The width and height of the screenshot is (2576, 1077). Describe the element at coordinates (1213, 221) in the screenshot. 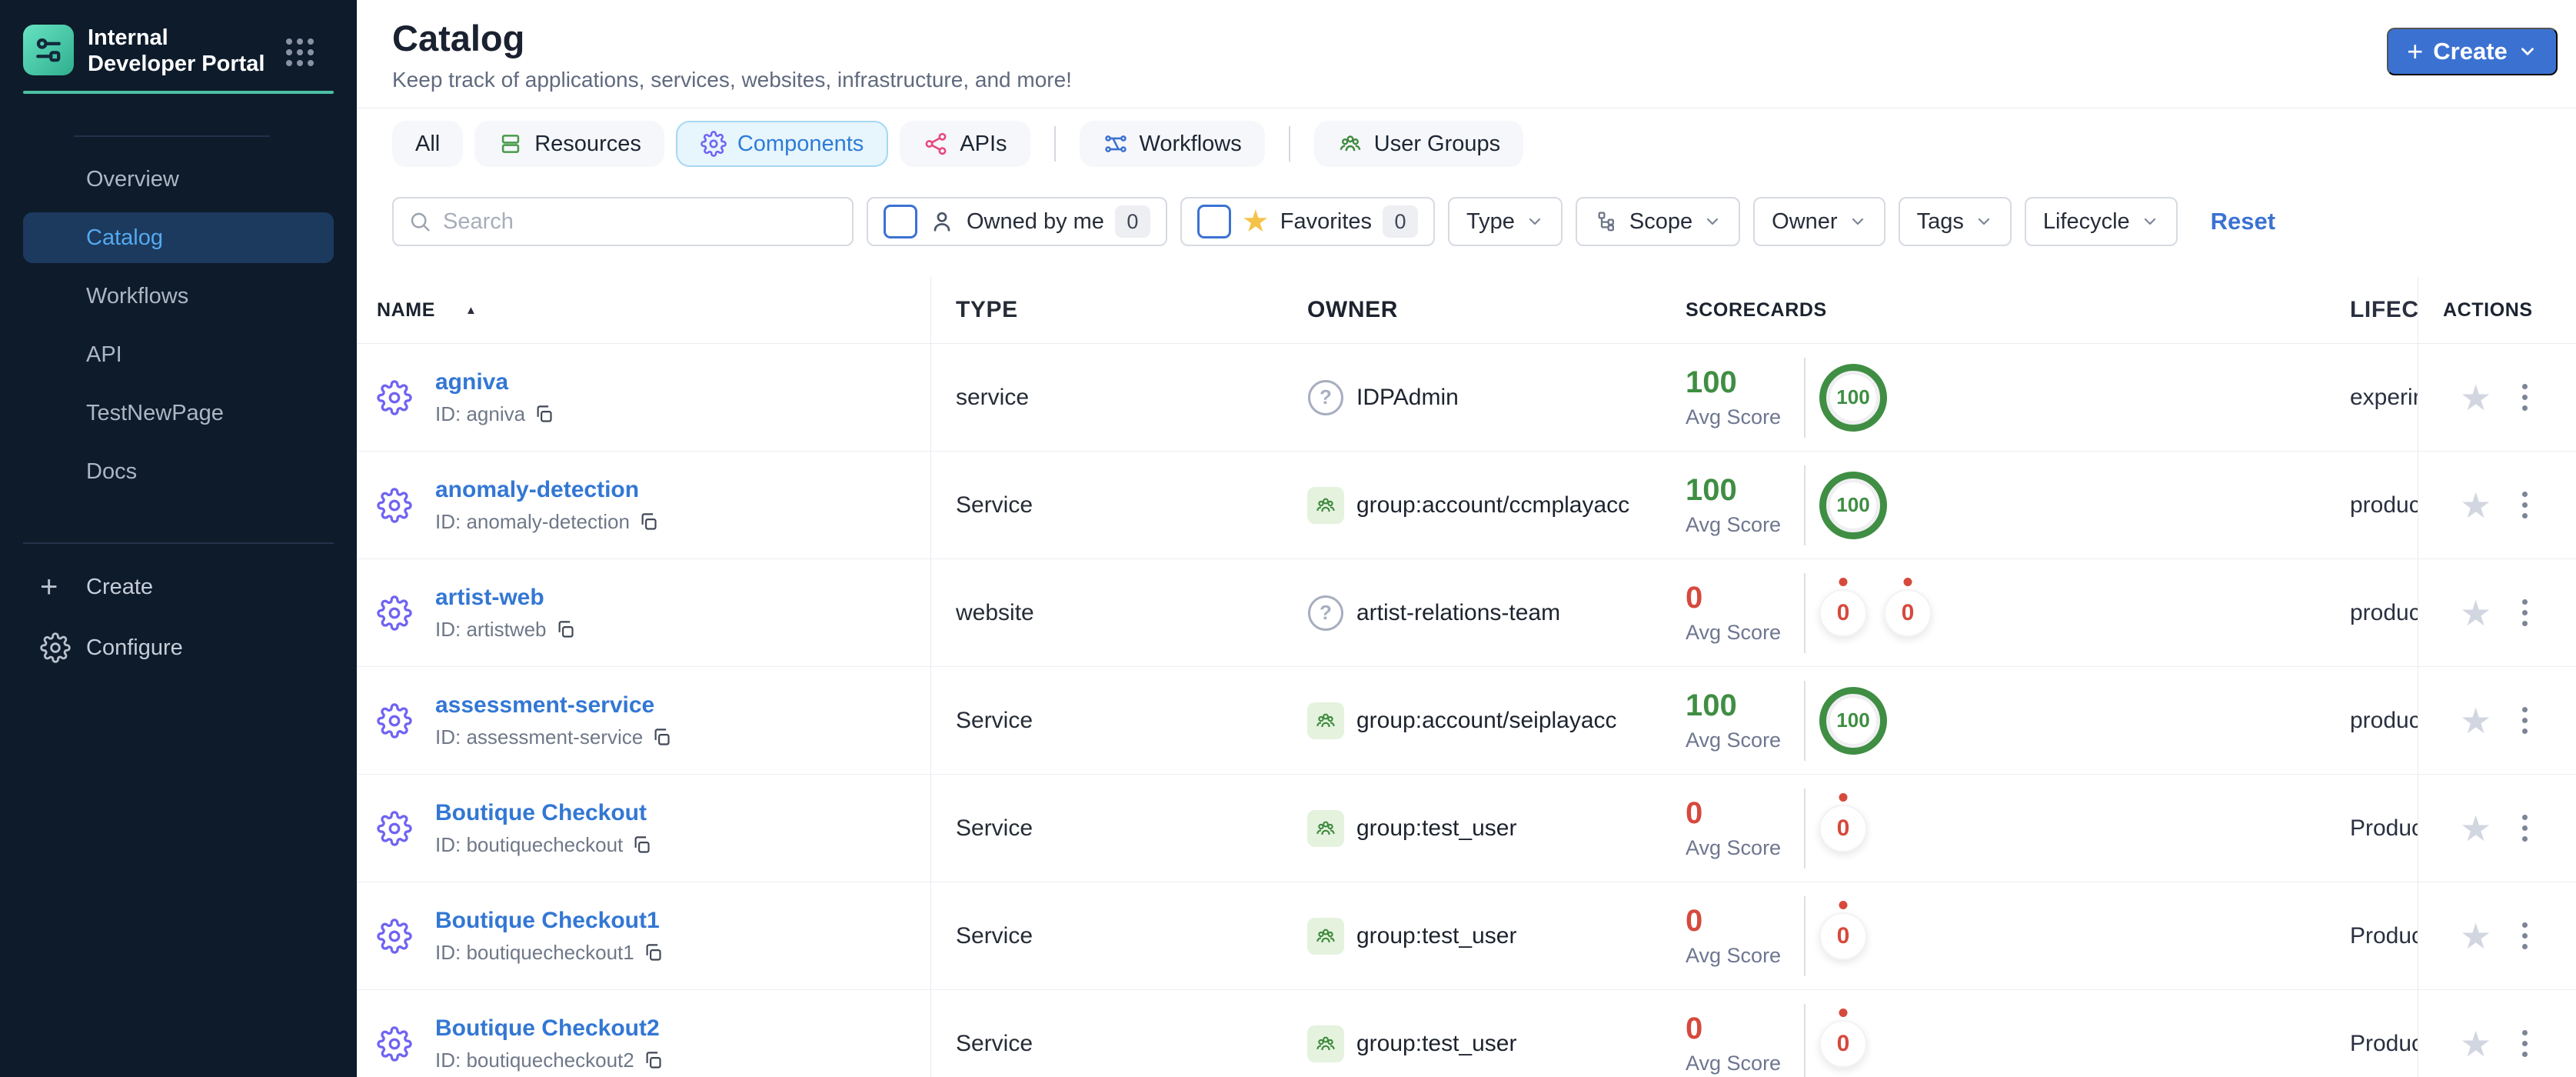

I see `favorites-checkbox` at that location.